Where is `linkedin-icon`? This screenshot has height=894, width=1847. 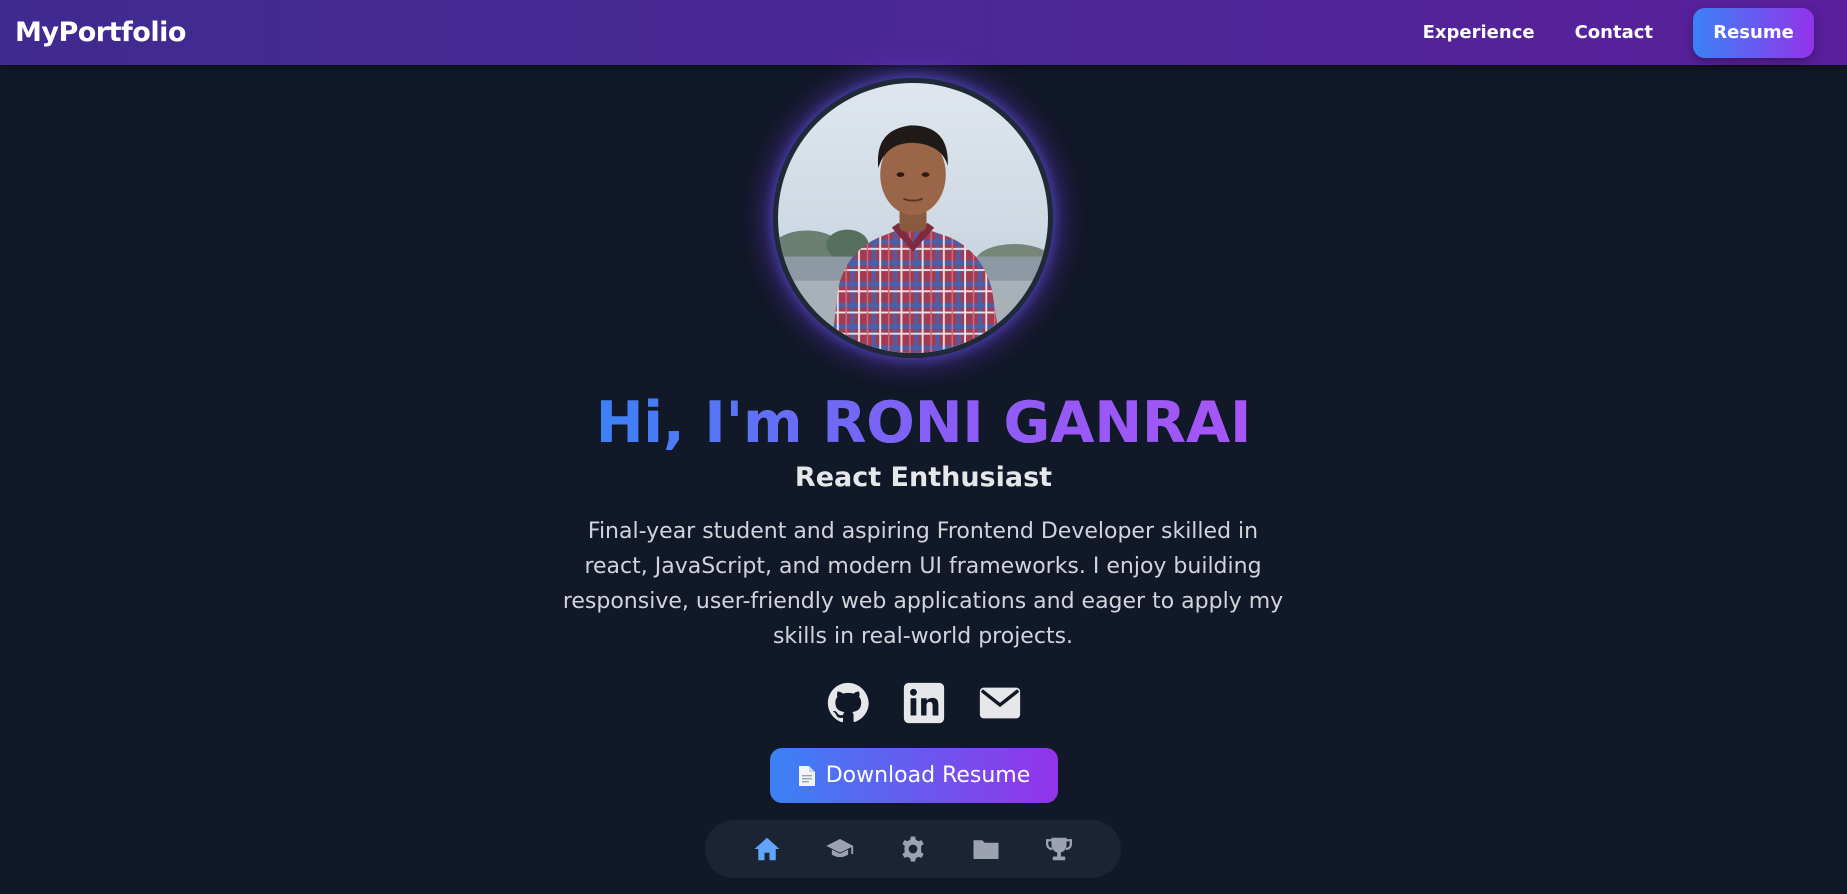 linkedin-icon is located at coordinates (924, 703).